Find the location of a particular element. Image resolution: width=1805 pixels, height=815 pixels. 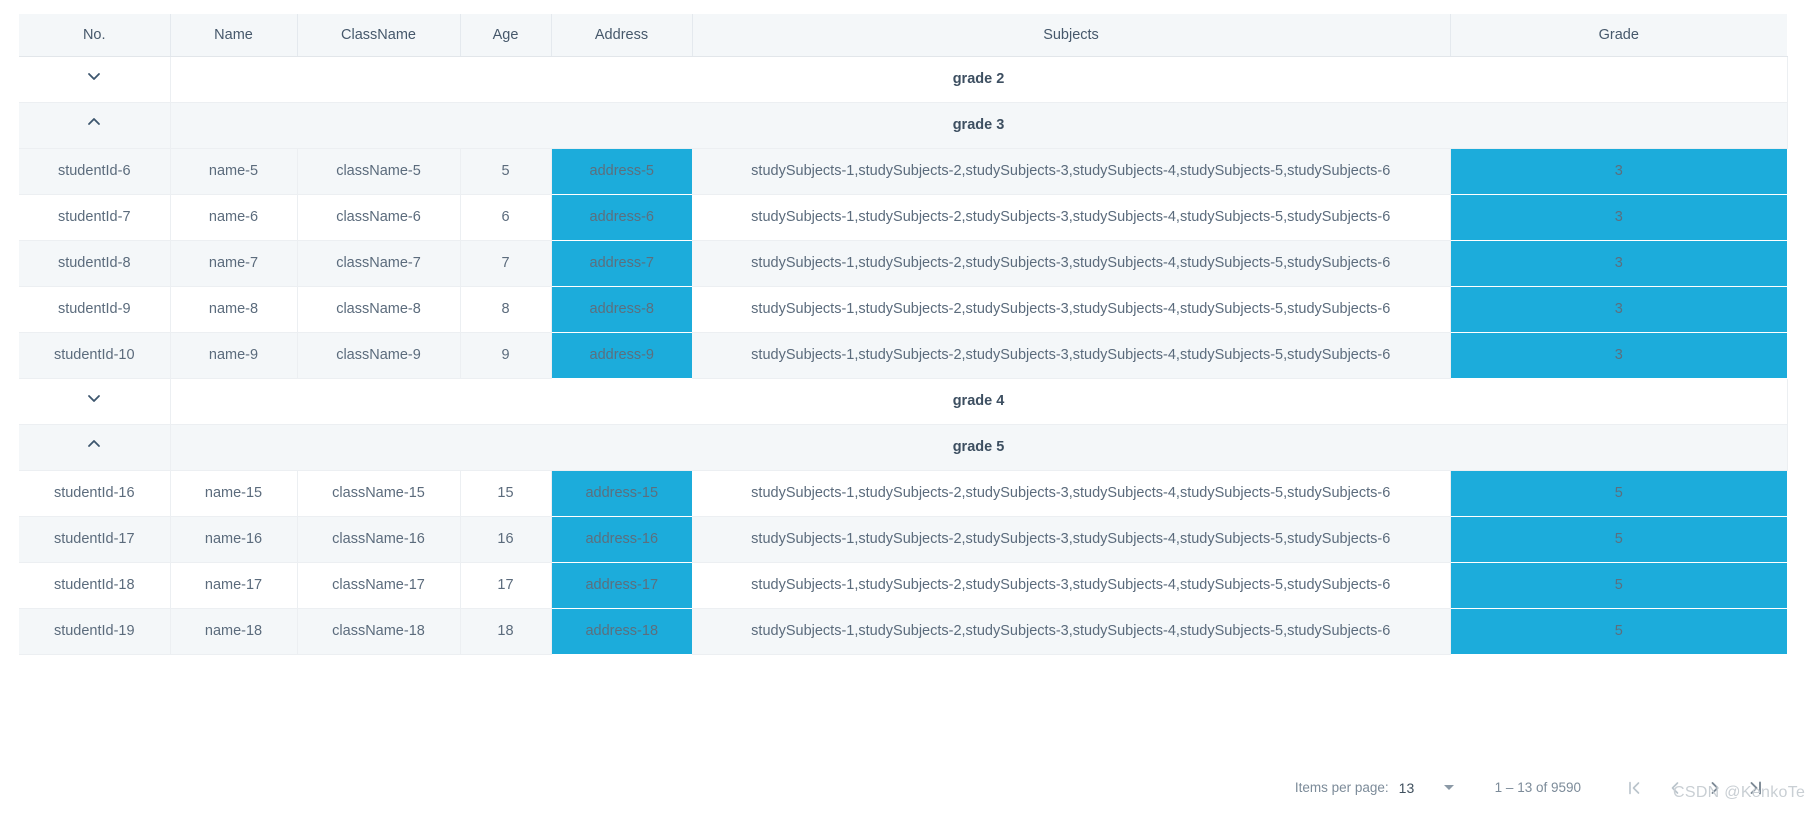

cell-classname: className-7 is located at coordinates (379, 263).